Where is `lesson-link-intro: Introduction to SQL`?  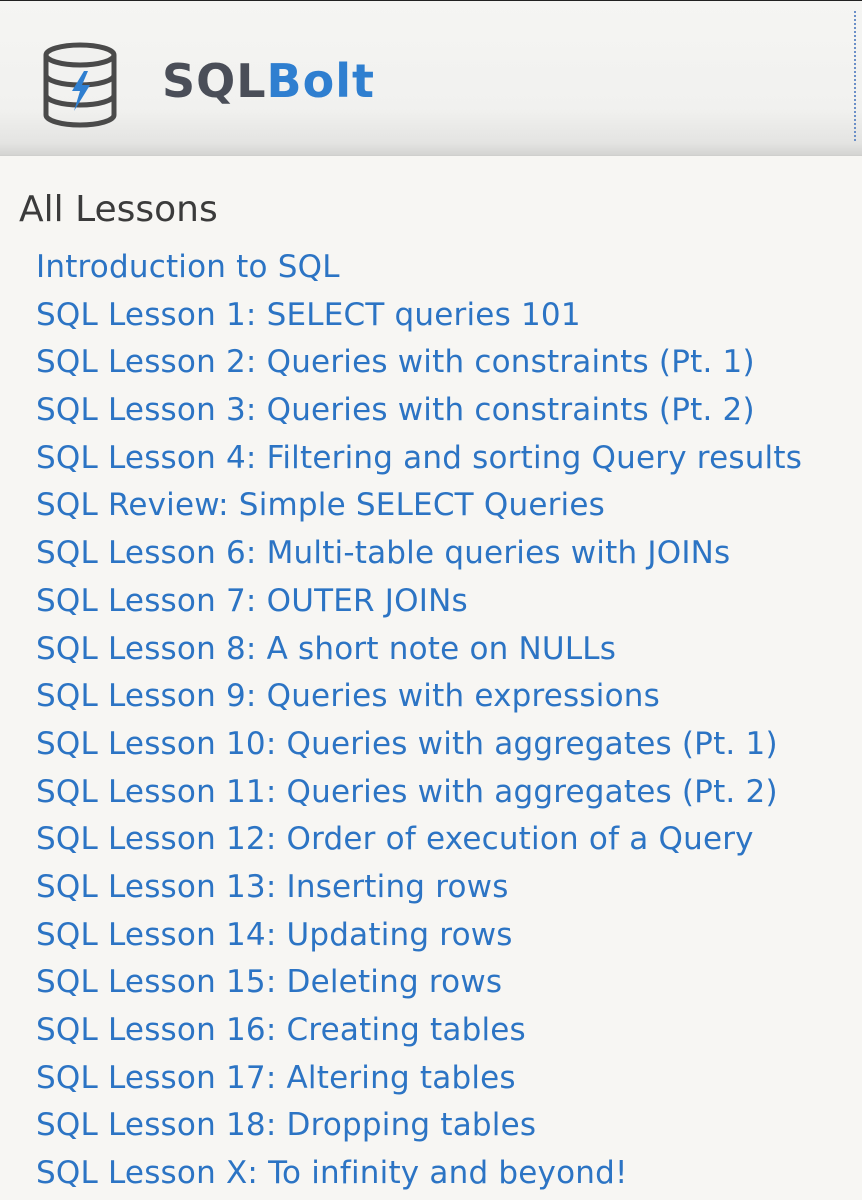
lesson-link-intro: Introduction to SQL is located at coordinates (188, 267).